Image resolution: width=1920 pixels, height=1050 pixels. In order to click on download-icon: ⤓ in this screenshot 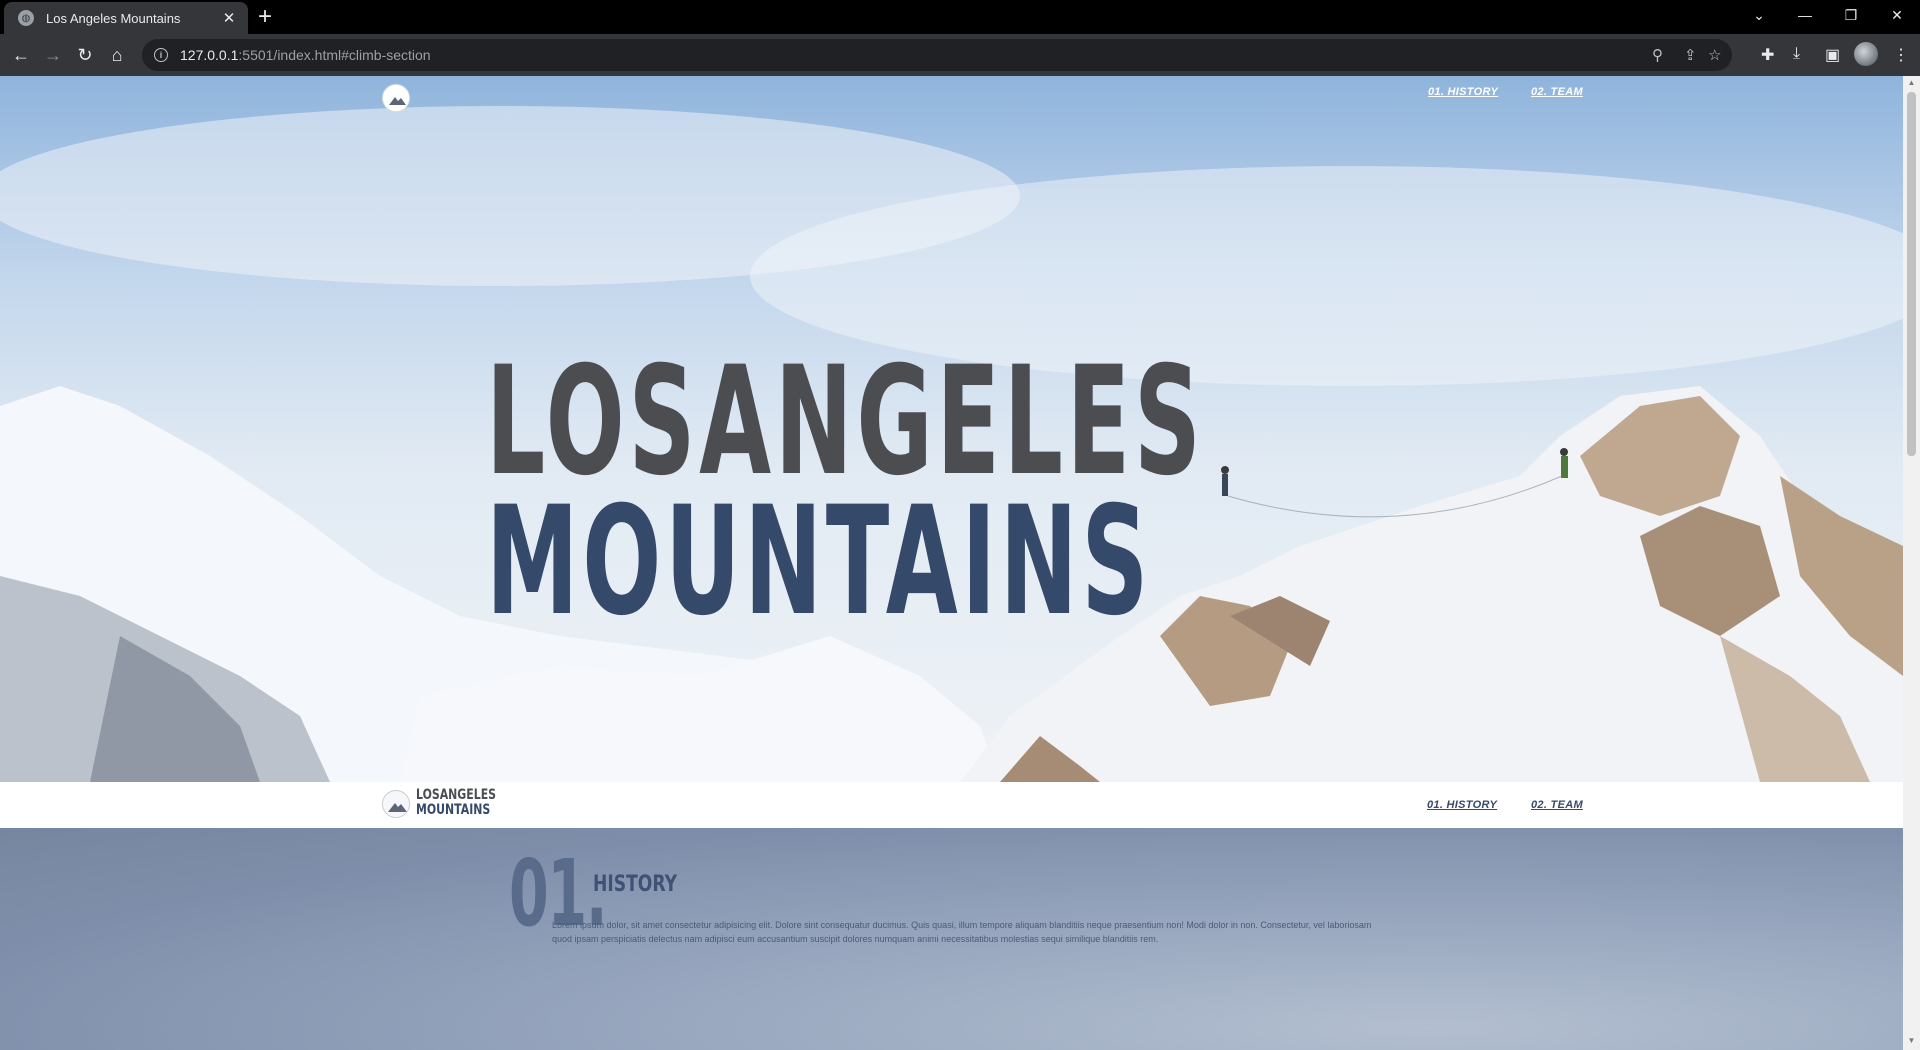, I will do `click(1796, 54)`.